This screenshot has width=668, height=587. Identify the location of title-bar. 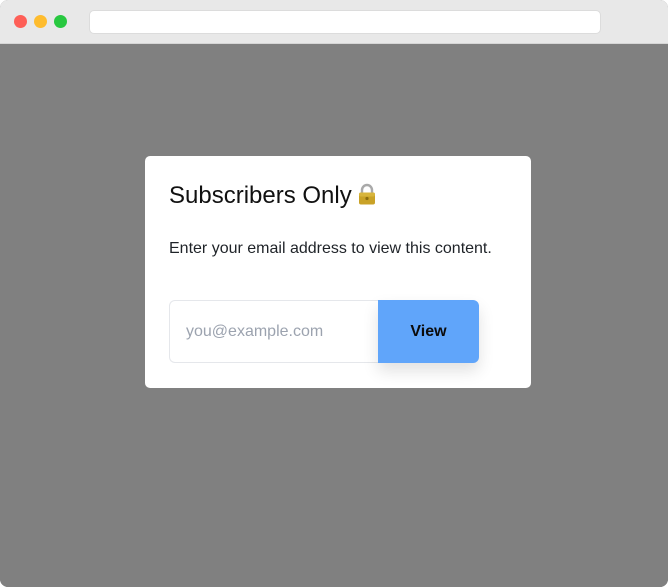
(334, 22).